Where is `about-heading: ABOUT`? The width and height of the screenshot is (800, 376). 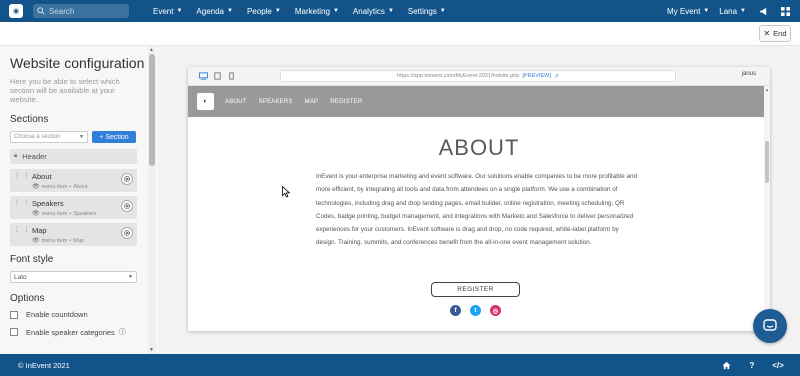
about-heading: ABOUT is located at coordinates (479, 147).